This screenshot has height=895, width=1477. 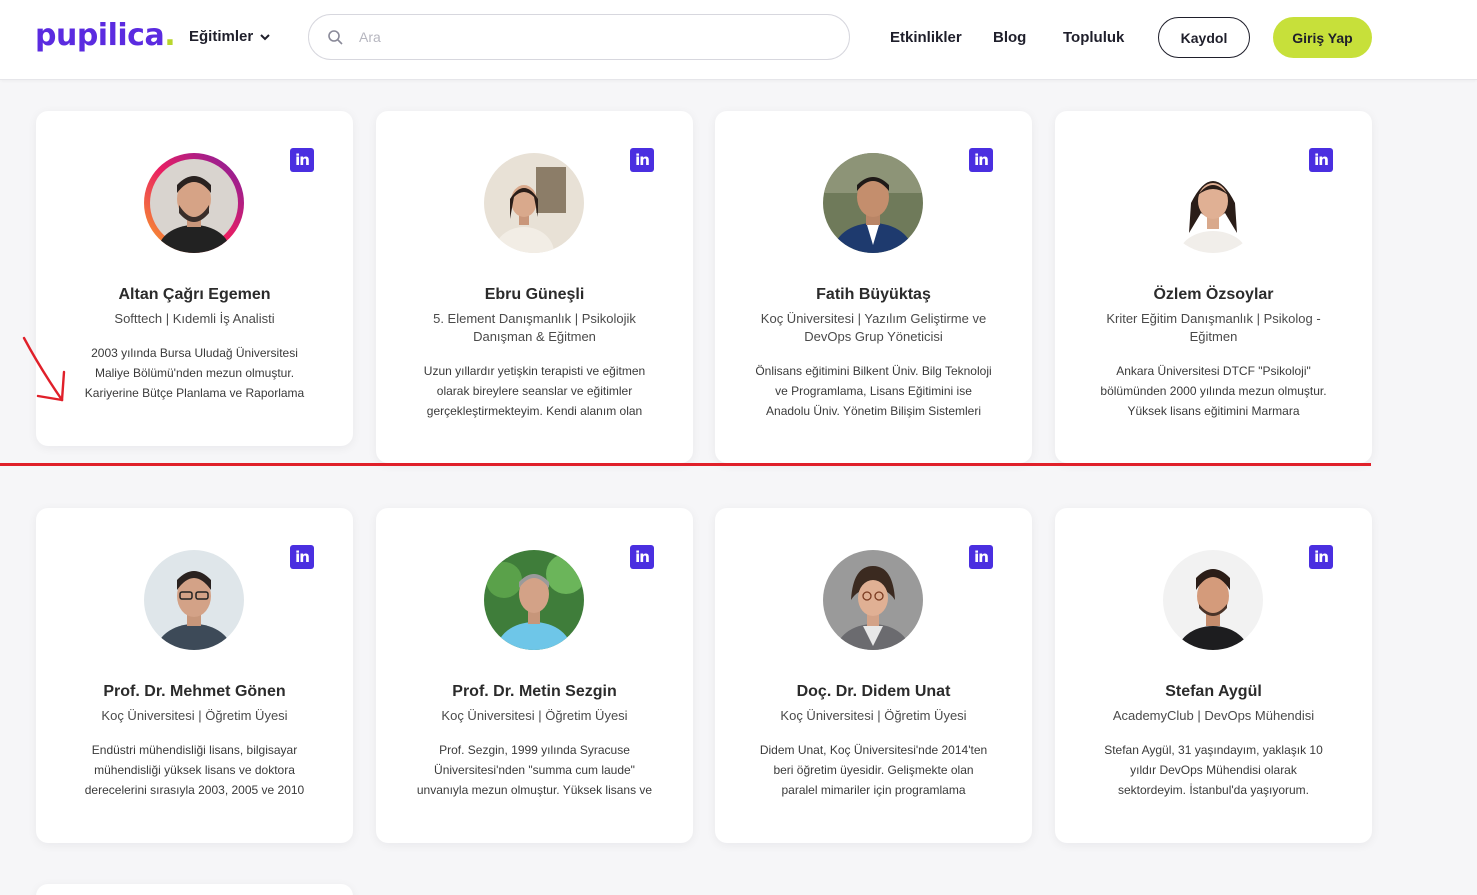 I want to click on search-icon, so click(x=335, y=37).